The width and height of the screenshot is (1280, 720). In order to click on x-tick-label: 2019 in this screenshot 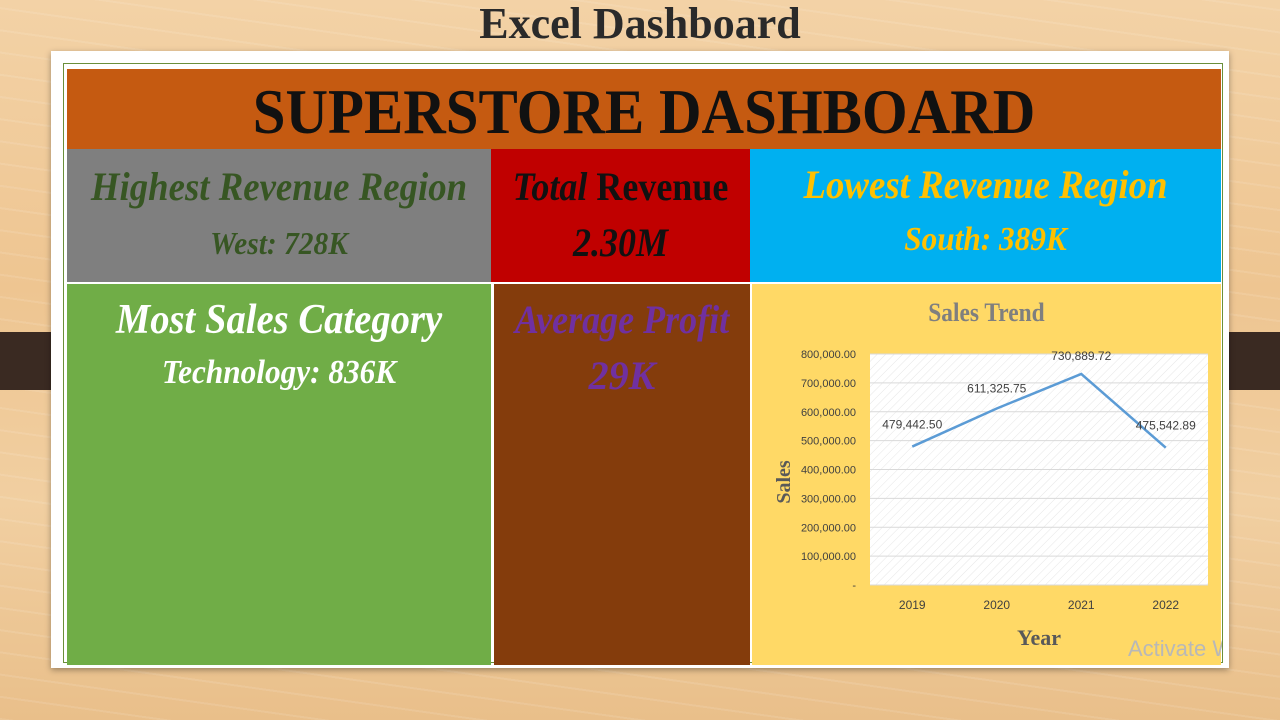, I will do `click(912, 605)`.